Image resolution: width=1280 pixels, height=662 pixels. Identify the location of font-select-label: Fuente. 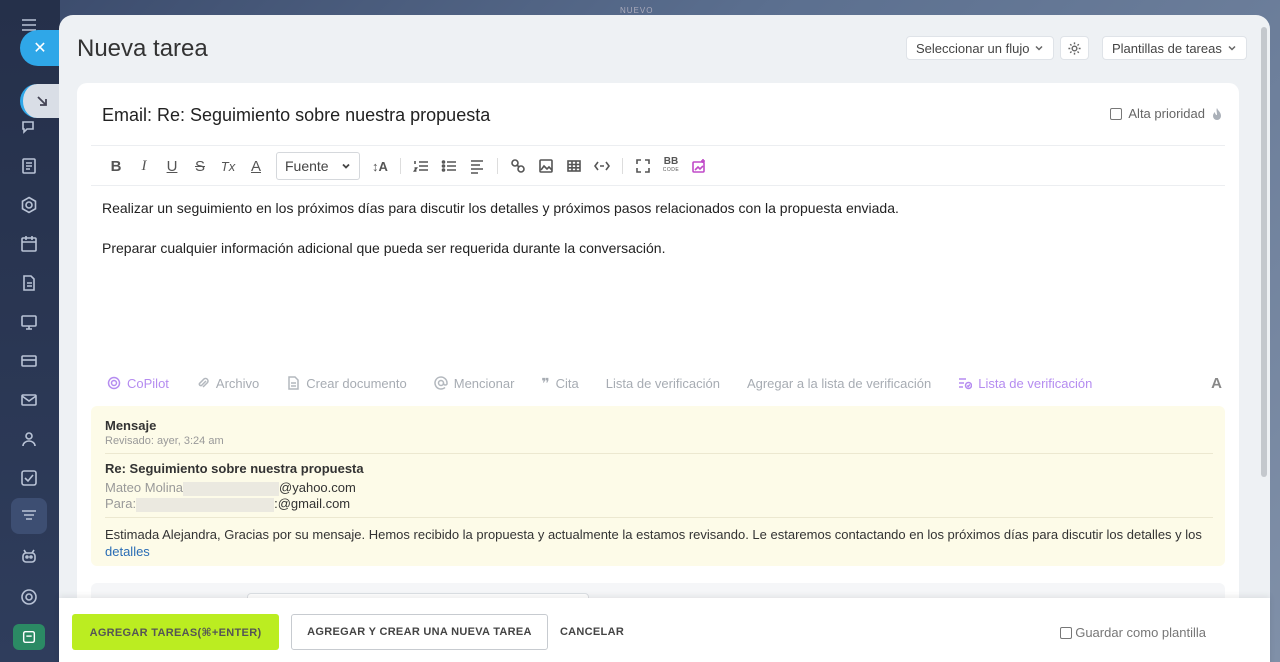
(307, 166).